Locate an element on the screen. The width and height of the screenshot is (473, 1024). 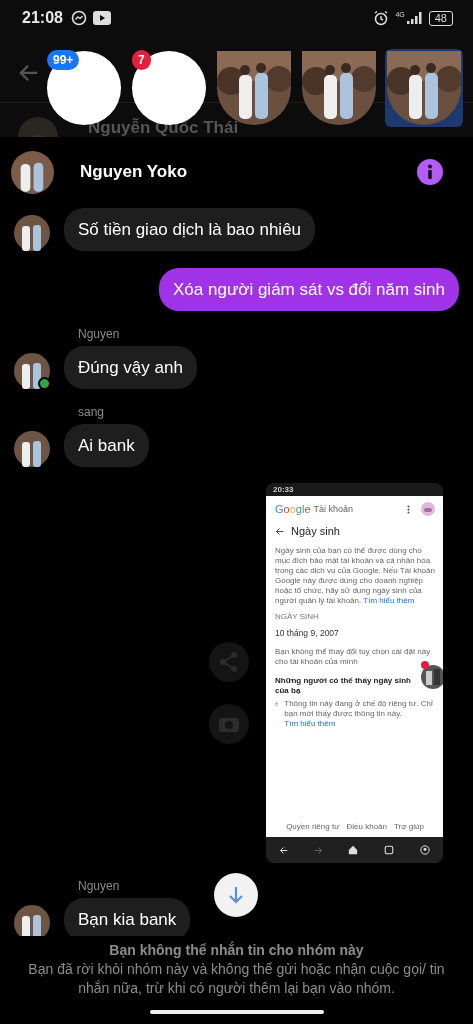
status-time: 20:33 is located at coordinates (283, 489).